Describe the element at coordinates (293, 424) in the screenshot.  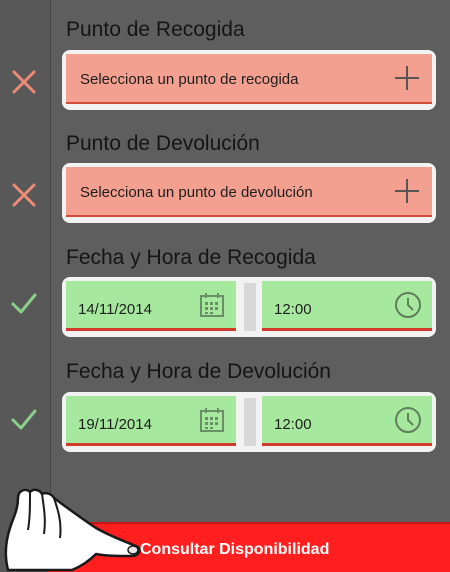
I see `return-time-value: 12:00` at that location.